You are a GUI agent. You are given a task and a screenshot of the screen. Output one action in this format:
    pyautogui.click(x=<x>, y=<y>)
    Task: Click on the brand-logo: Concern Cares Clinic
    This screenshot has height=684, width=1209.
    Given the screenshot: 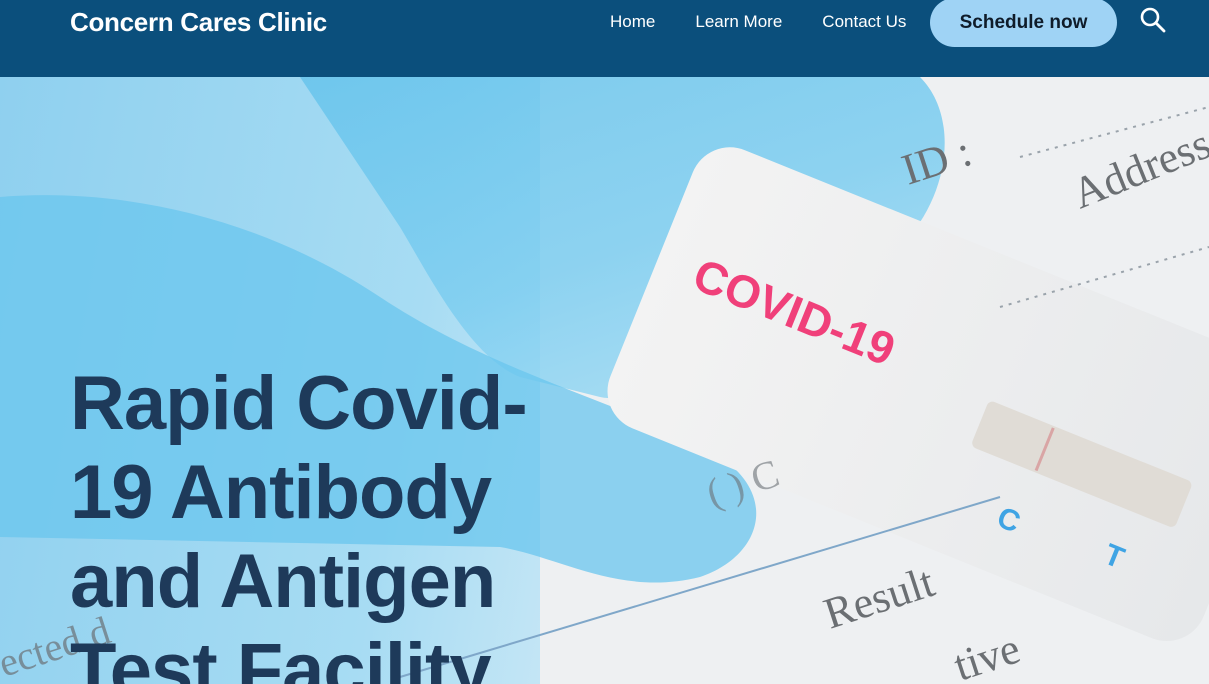 What is the action you would take?
    pyautogui.click(x=198, y=22)
    